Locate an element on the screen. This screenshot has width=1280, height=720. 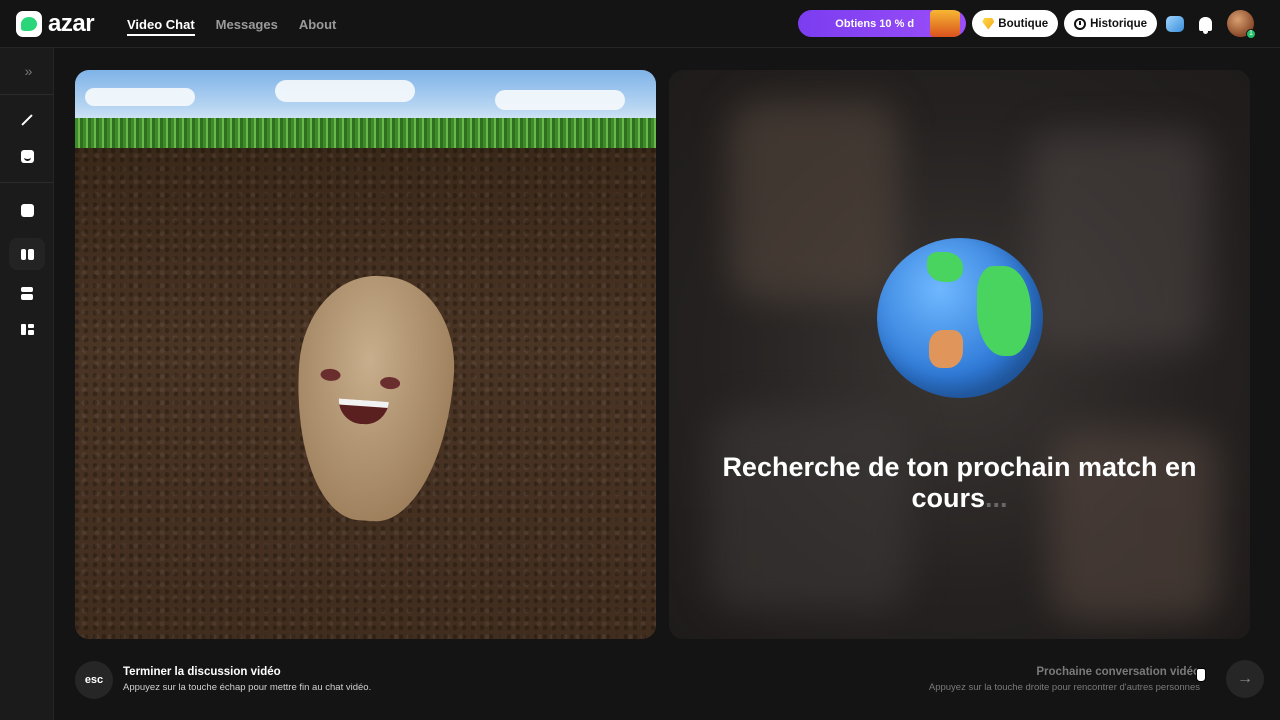
arrow-right-icon: → is located at coordinates (1245, 678).